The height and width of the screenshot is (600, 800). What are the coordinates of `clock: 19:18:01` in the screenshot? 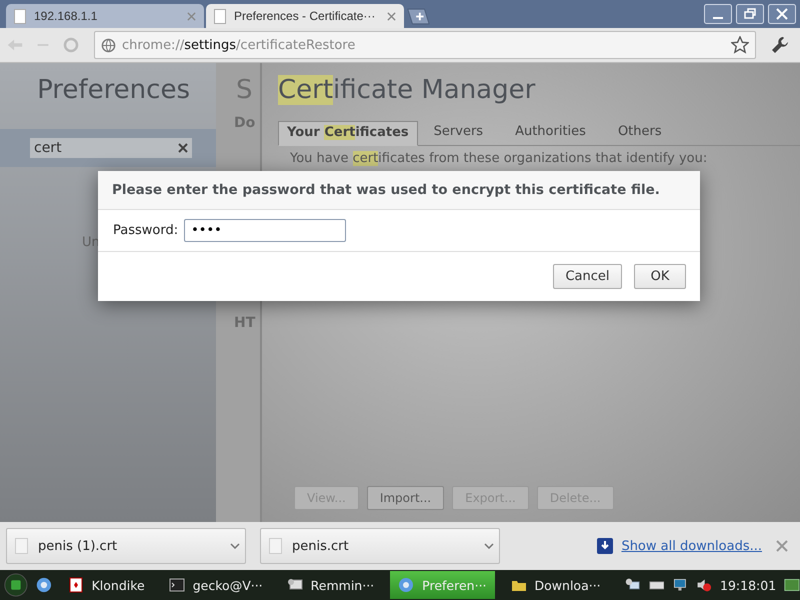 It's located at (748, 585).